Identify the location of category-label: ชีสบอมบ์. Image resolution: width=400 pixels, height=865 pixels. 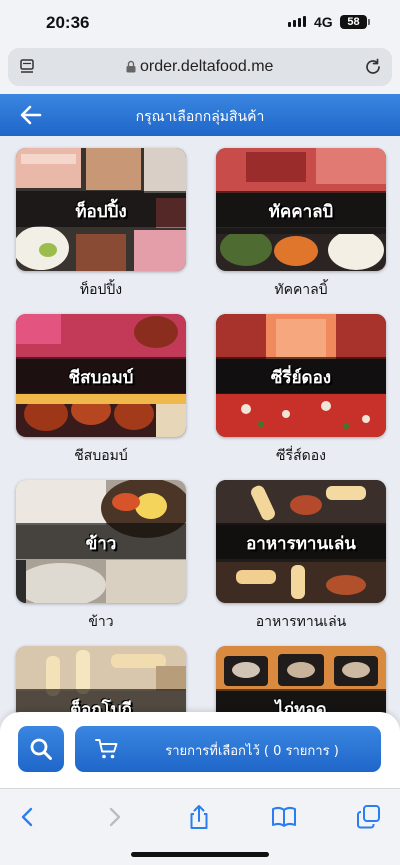
(101, 456).